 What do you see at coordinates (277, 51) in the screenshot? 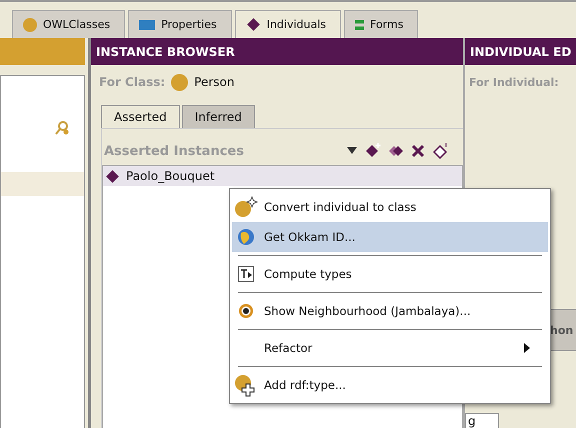
I see `panel-title: INSTANCE BROWSER` at bounding box center [277, 51].